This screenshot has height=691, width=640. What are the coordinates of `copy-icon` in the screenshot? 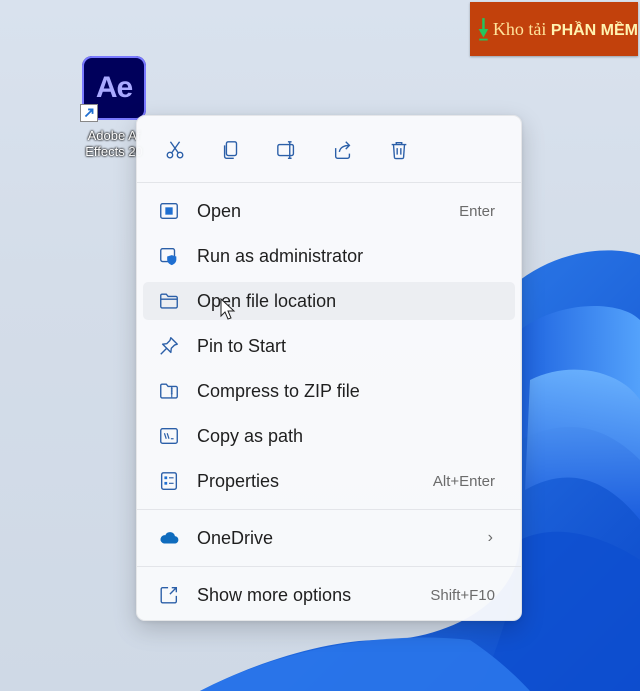 It's located at (230, 150).